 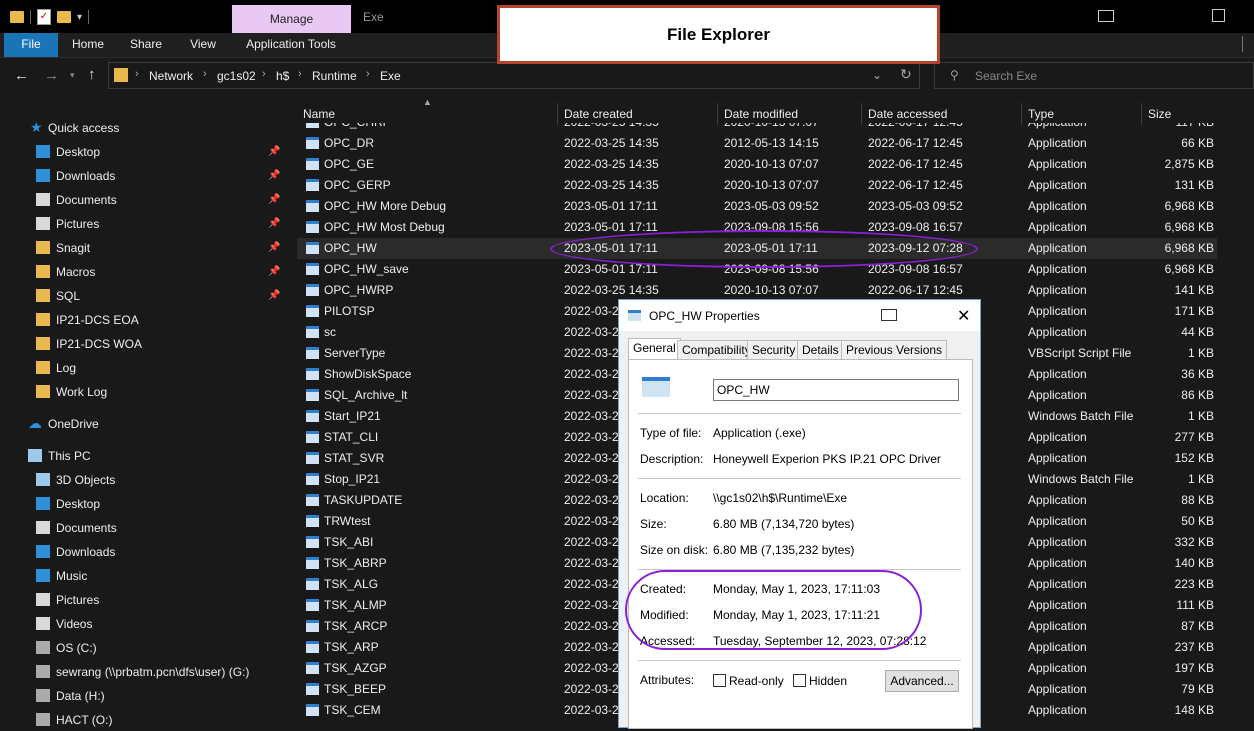 What do you see at coordinates (1189, 269) in the screenshot?
I see `file-size: 6,968 KB` at bounding box center [1189, 269].